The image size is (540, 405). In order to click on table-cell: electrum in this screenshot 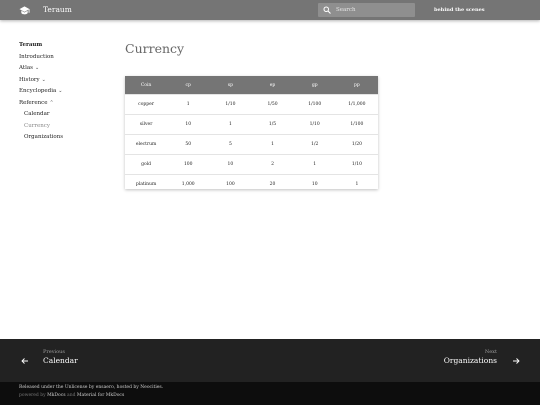, I will do `click(146, 144)`.